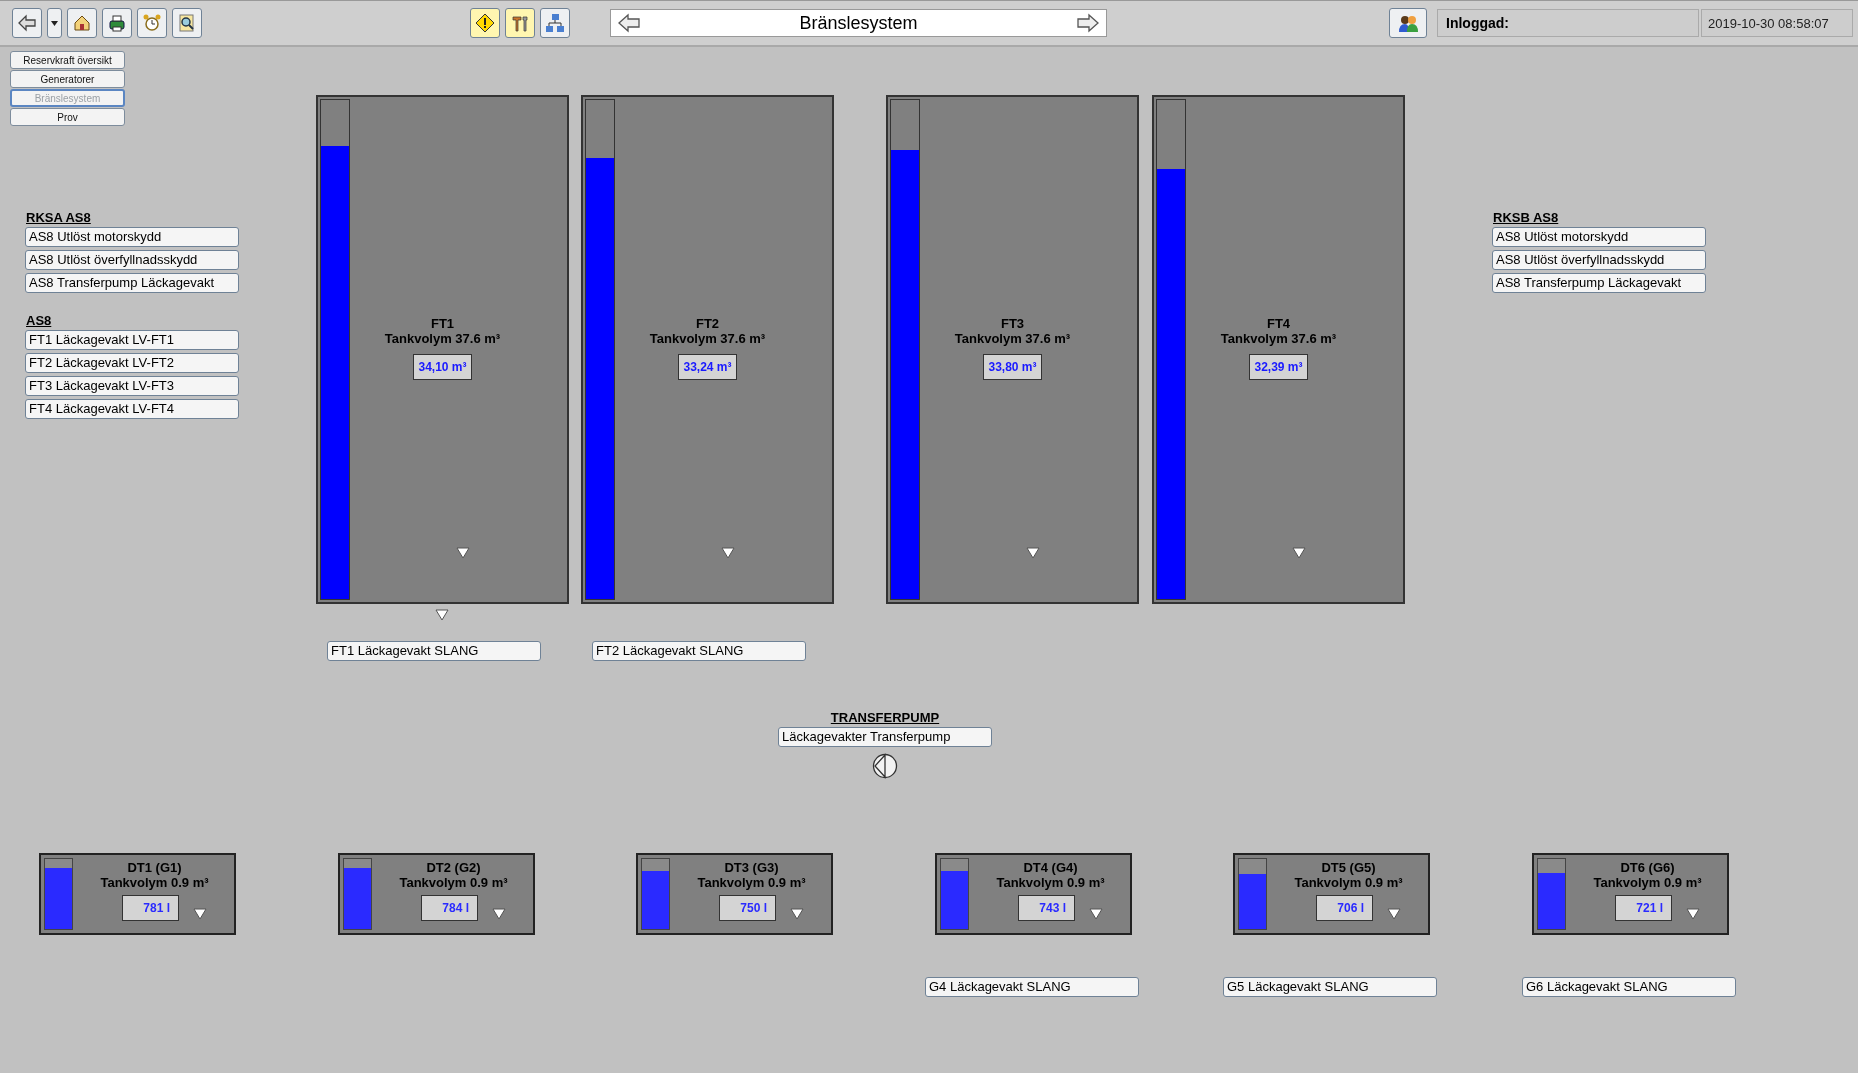 This screenshot has height=1073, width=1858. I want to click on tank-name: FT4, so click(1278, 323).